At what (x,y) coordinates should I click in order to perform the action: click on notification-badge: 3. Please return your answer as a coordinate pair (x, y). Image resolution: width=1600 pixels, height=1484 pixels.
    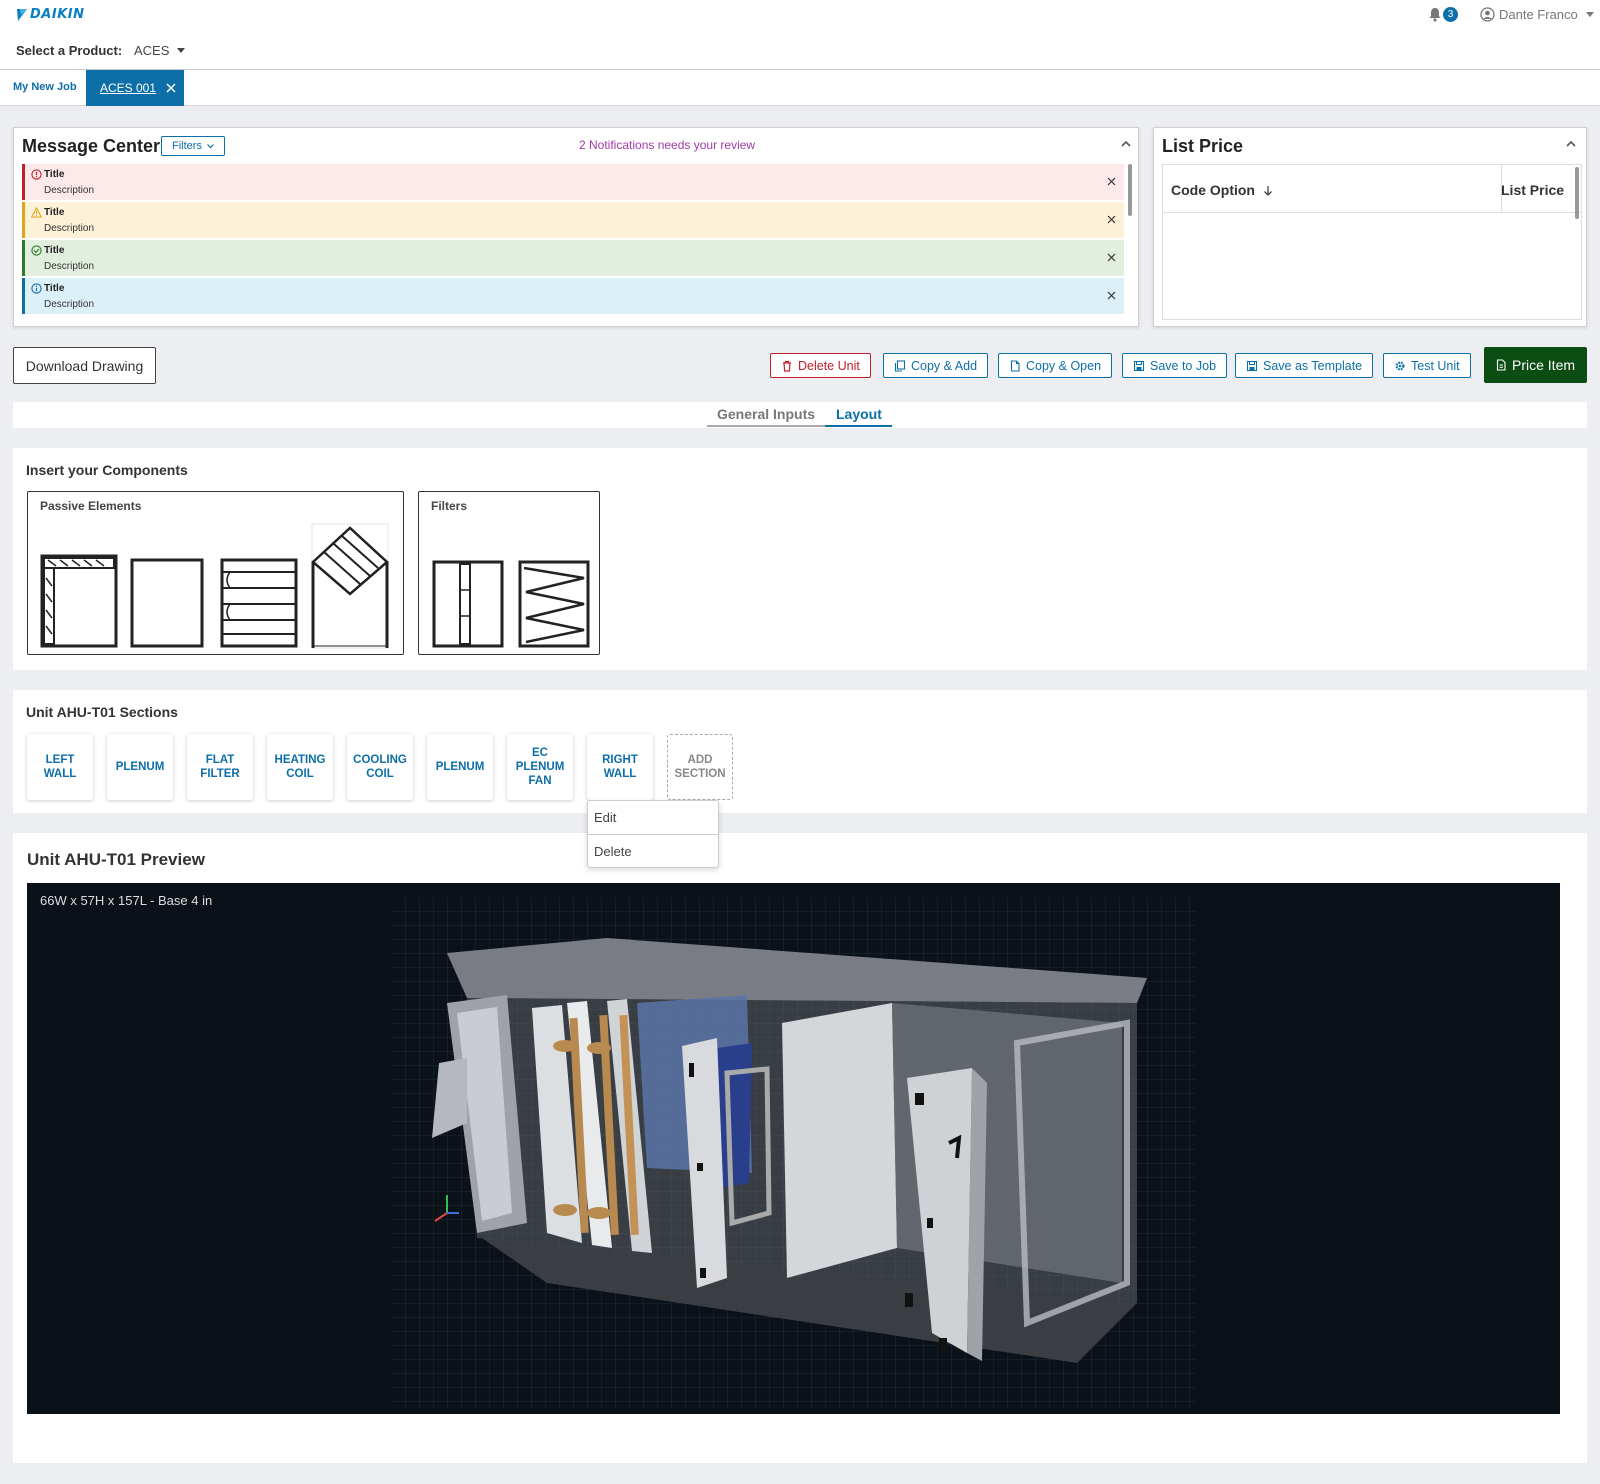
    Looking at the image, I should click on (1450, 14).